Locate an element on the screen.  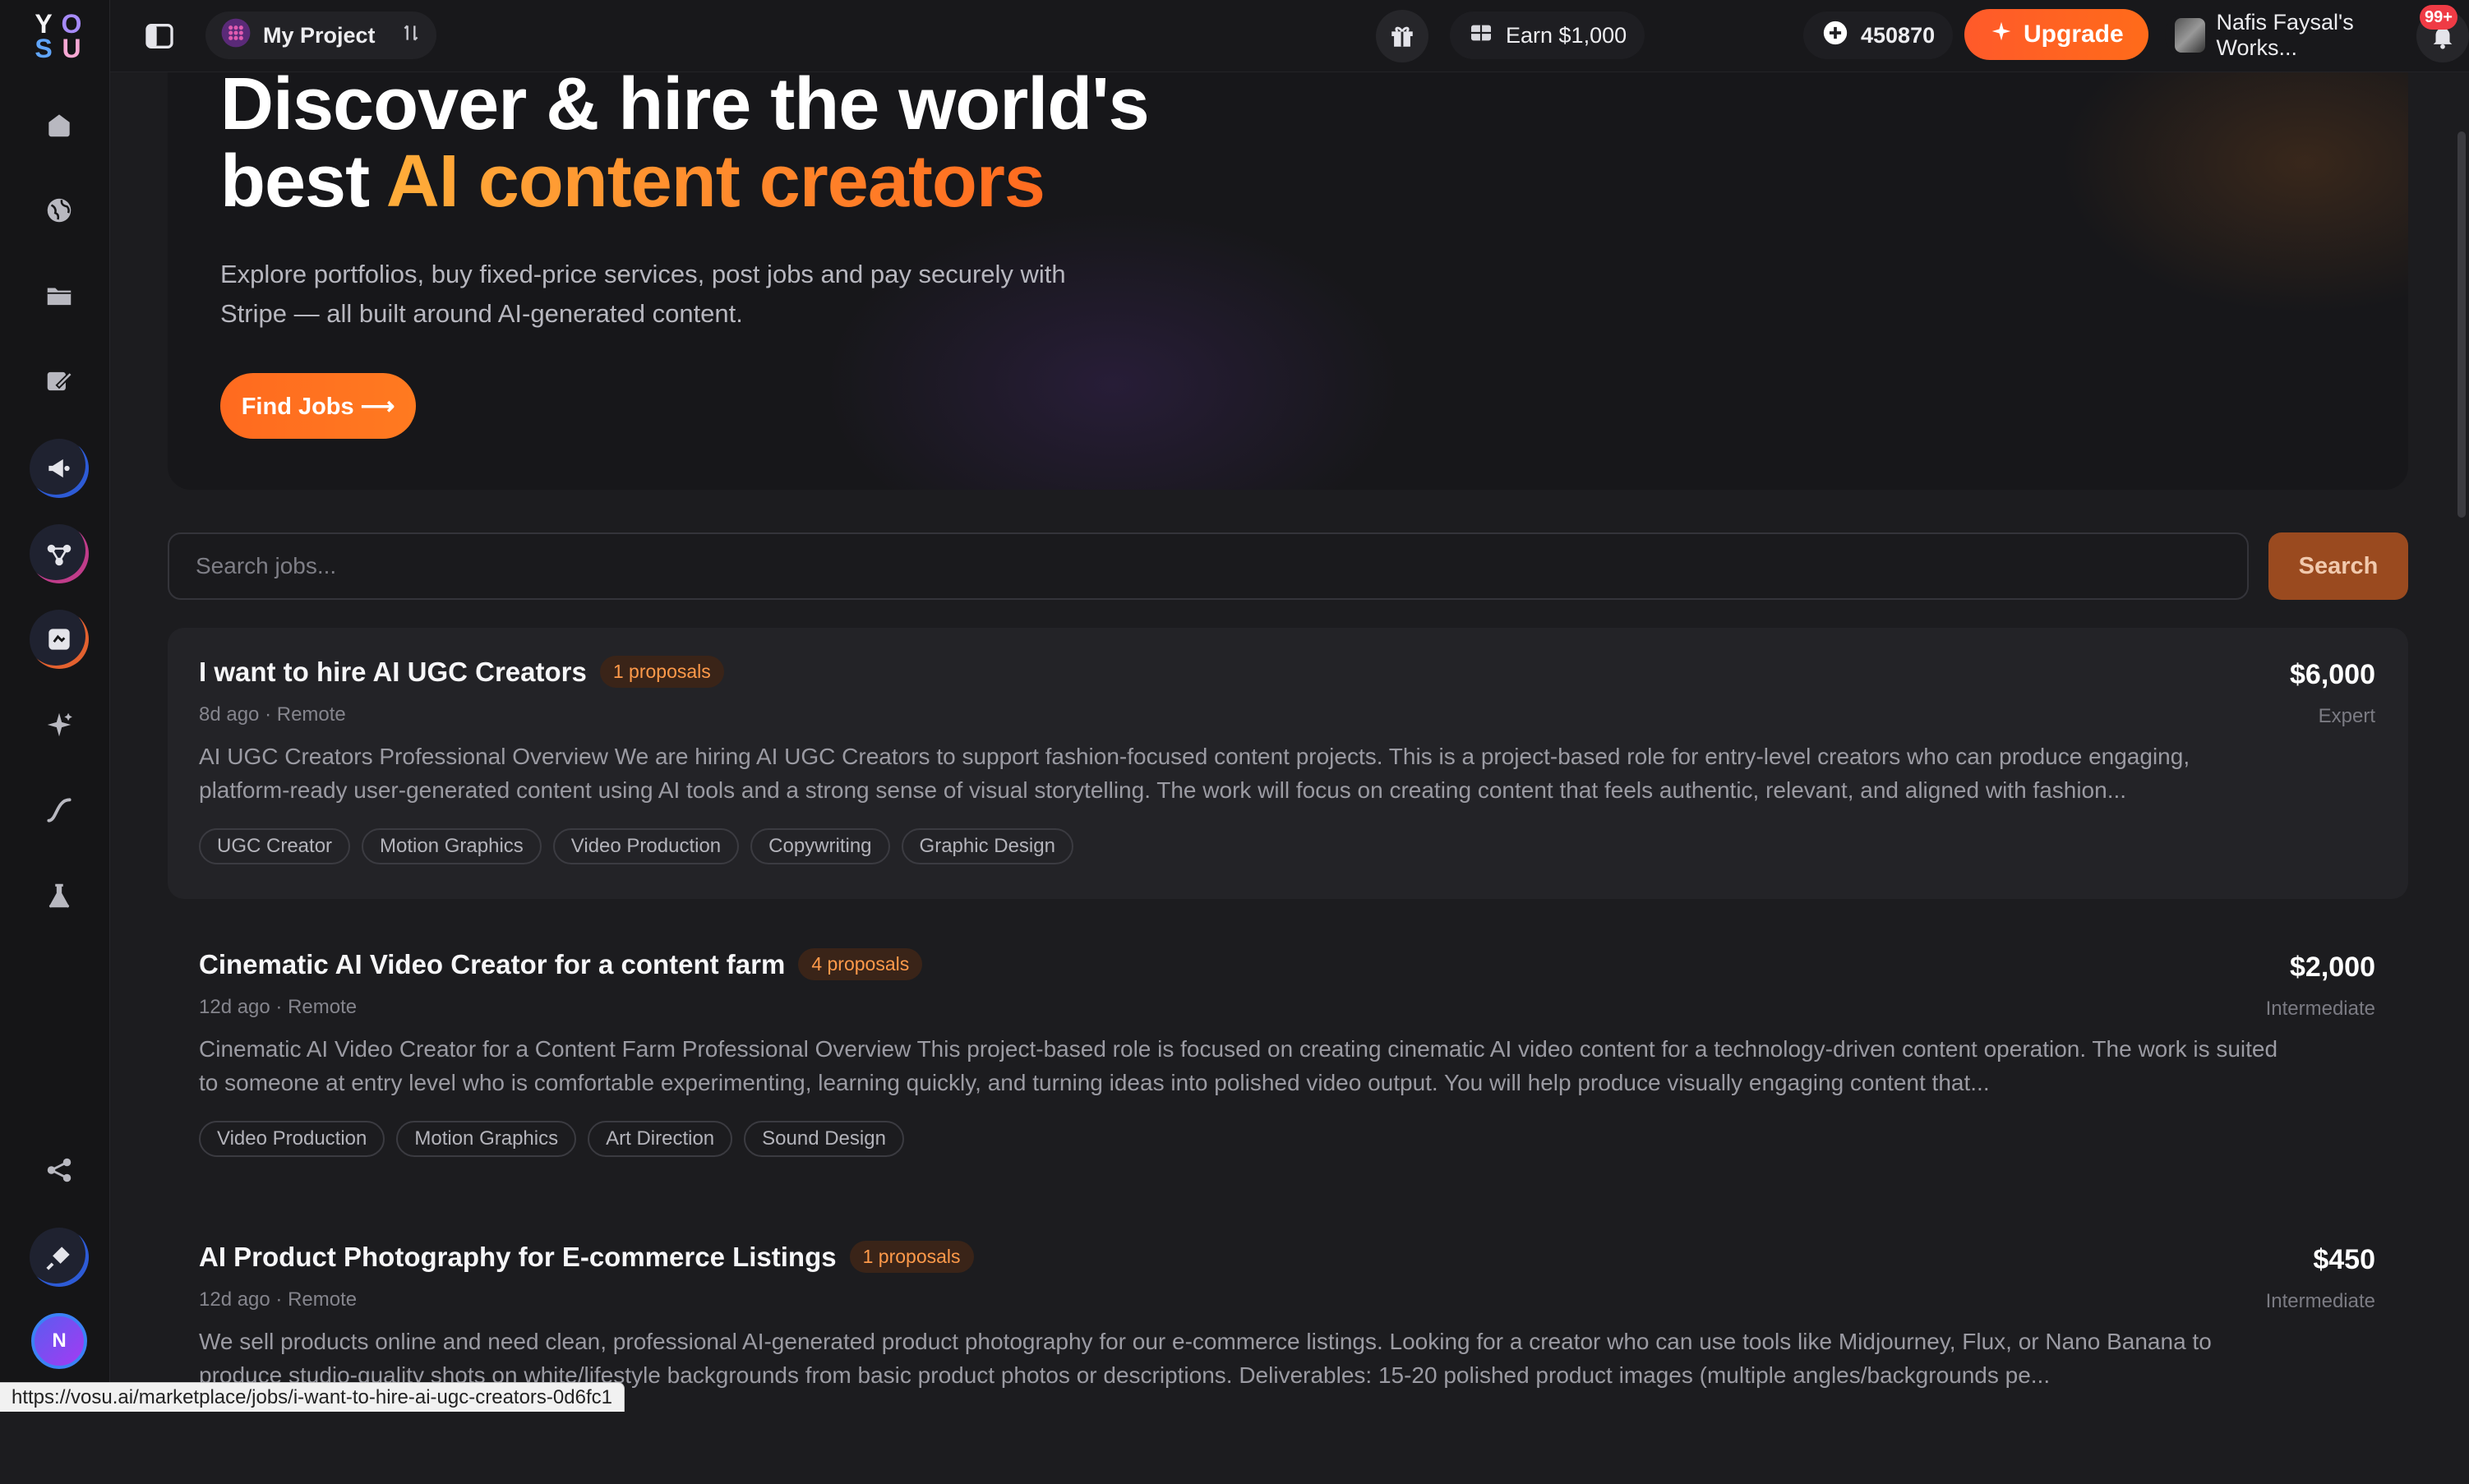
earn-icon is located at coordinates (1481, 36).